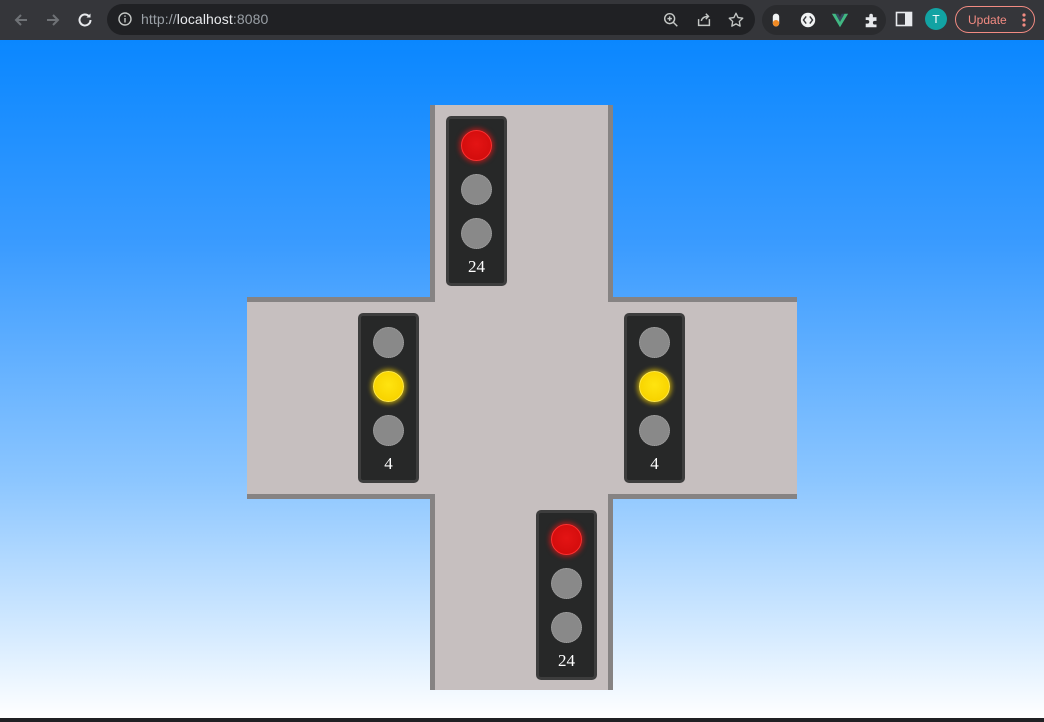 Image resolution: width=1044 pixels, height=722 pixels. Describe the element at coordinates (522, 720) in the screenshot. I see `window-bottom-edge` at that location.